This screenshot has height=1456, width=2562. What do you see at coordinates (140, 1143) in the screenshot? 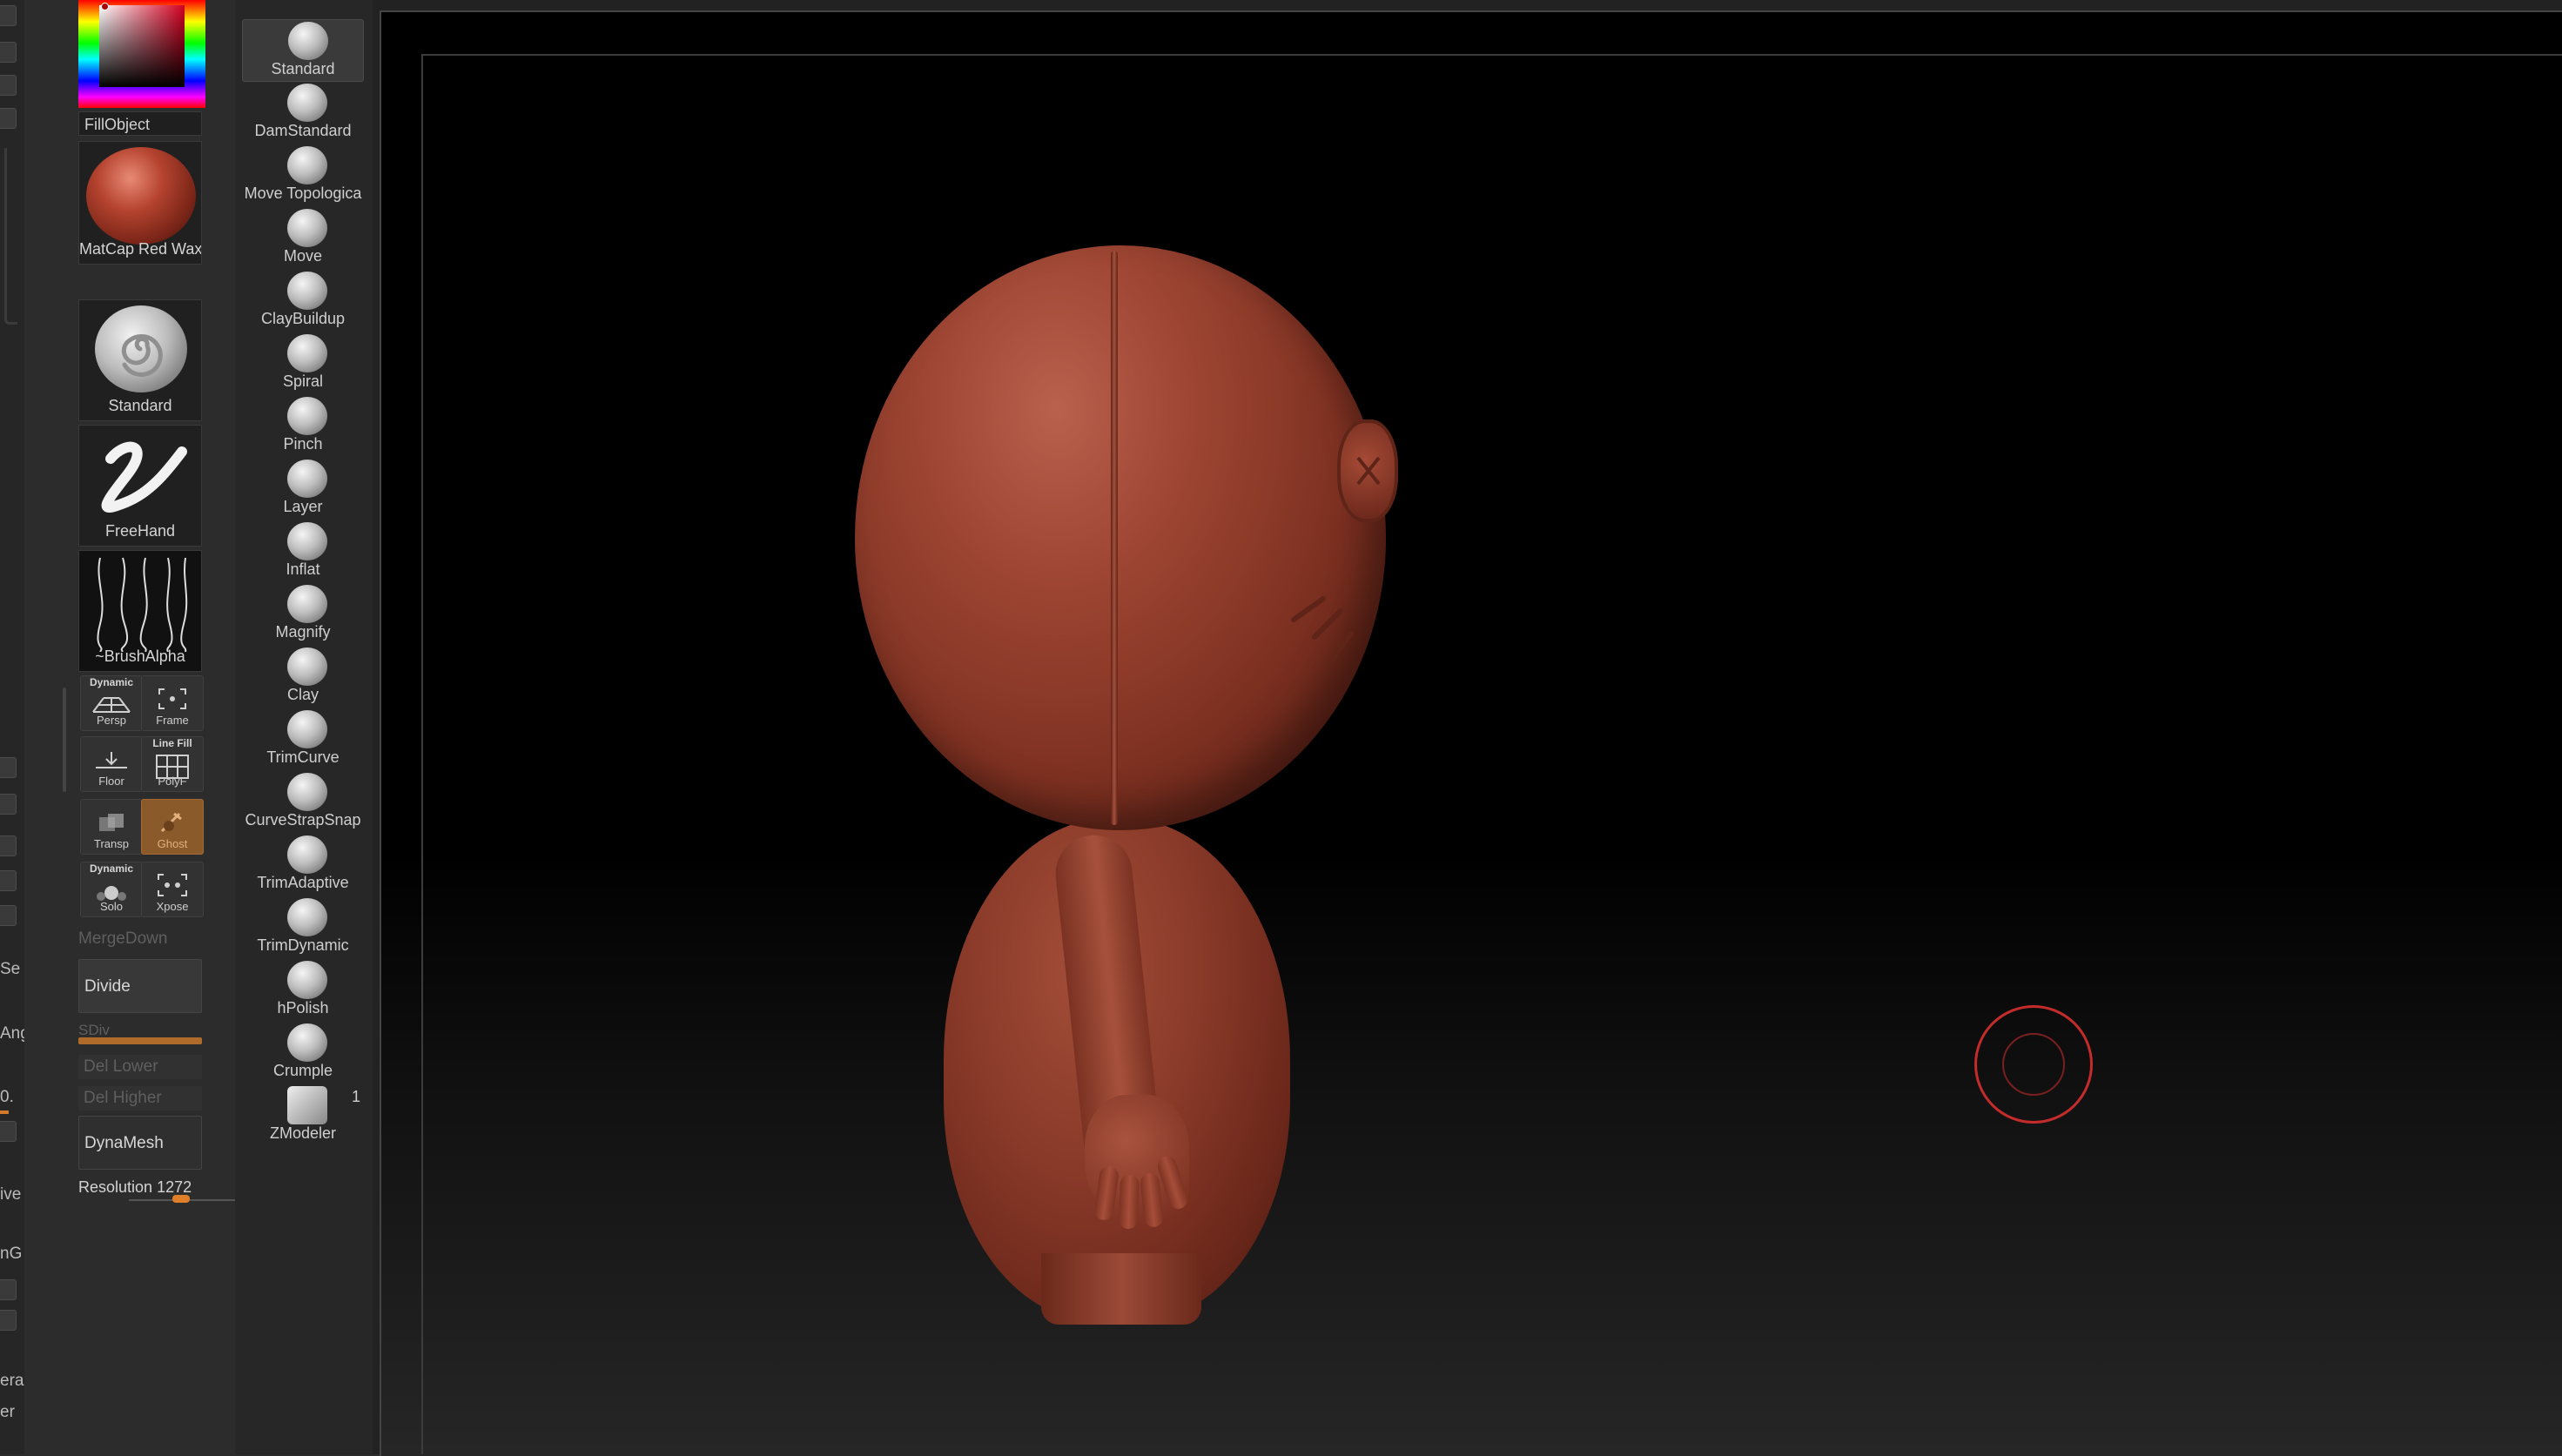
I see `dynamesh-button: DynaMesh` at bounding box center [140, 1143].